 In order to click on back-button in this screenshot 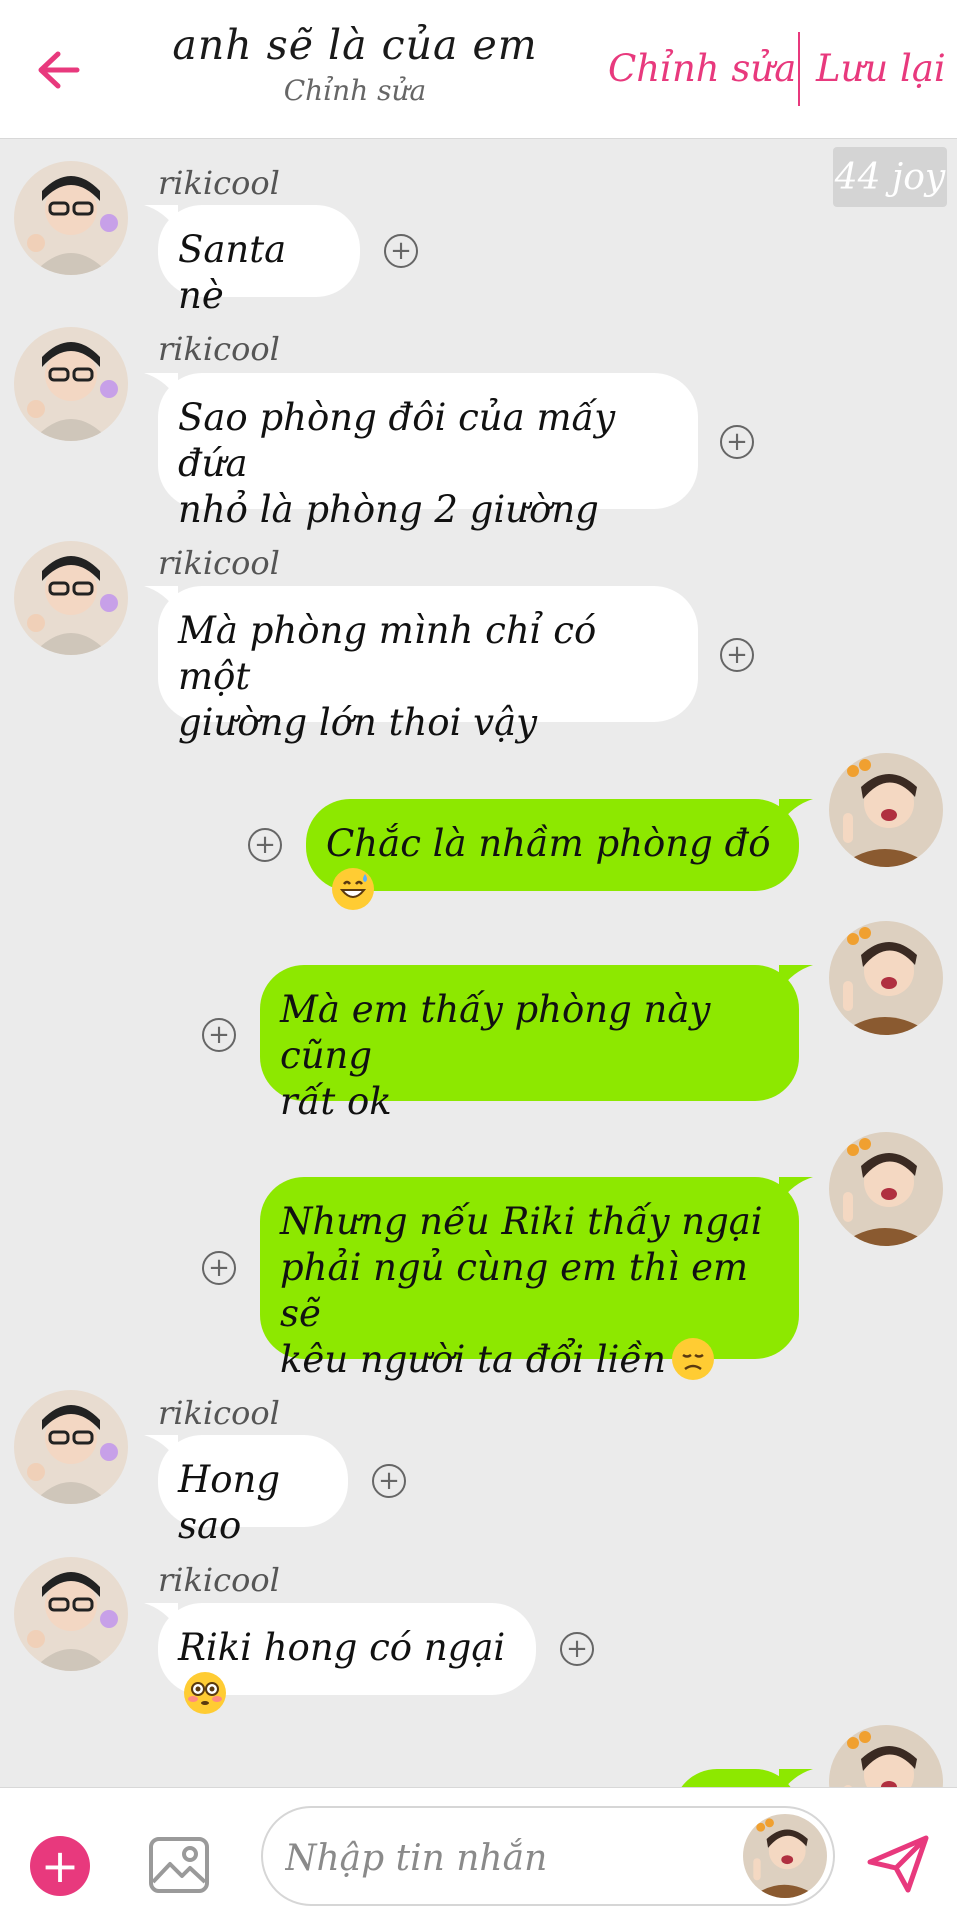, I will do `click(58, 70)`.